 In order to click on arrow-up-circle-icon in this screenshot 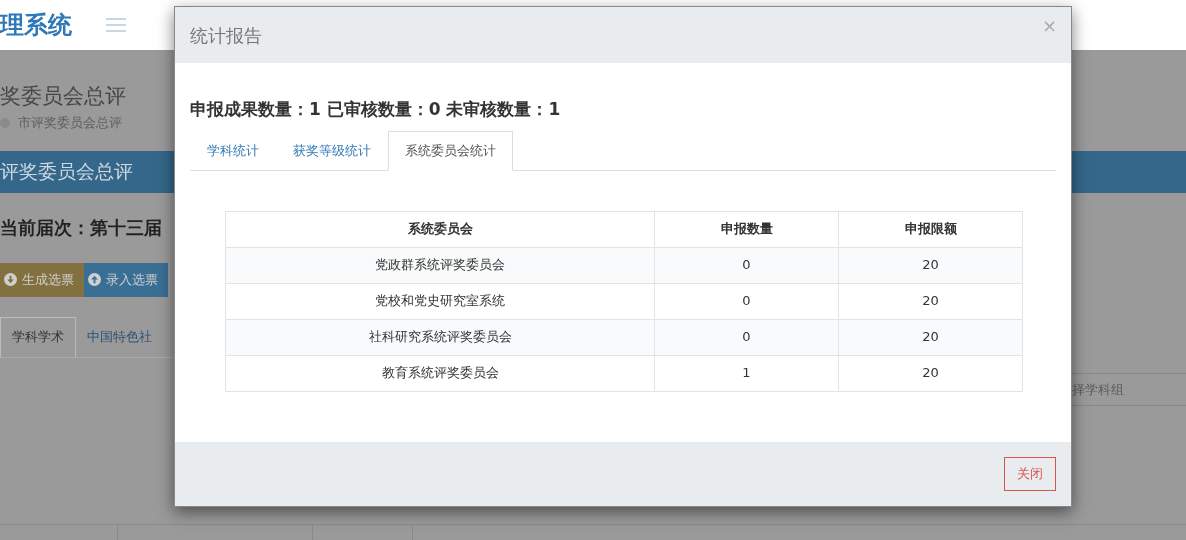, I will do `click(94, 280)`.